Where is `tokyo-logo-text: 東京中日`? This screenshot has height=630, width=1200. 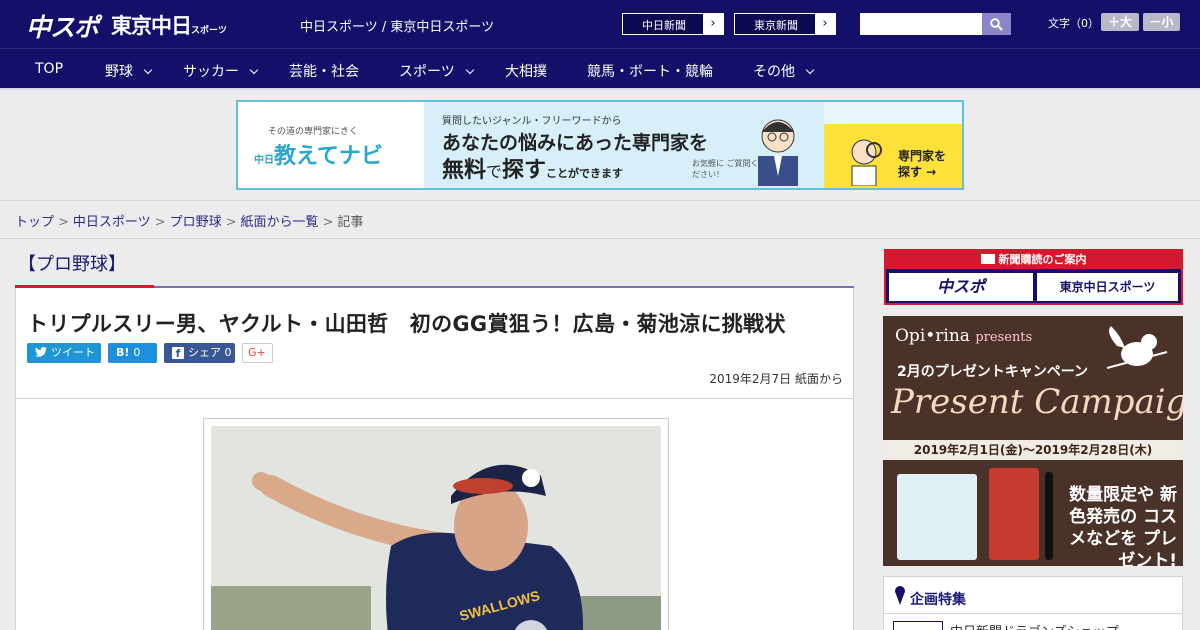
tokyo-logo-text: 東京中日 is located at coordinates (151, 26).